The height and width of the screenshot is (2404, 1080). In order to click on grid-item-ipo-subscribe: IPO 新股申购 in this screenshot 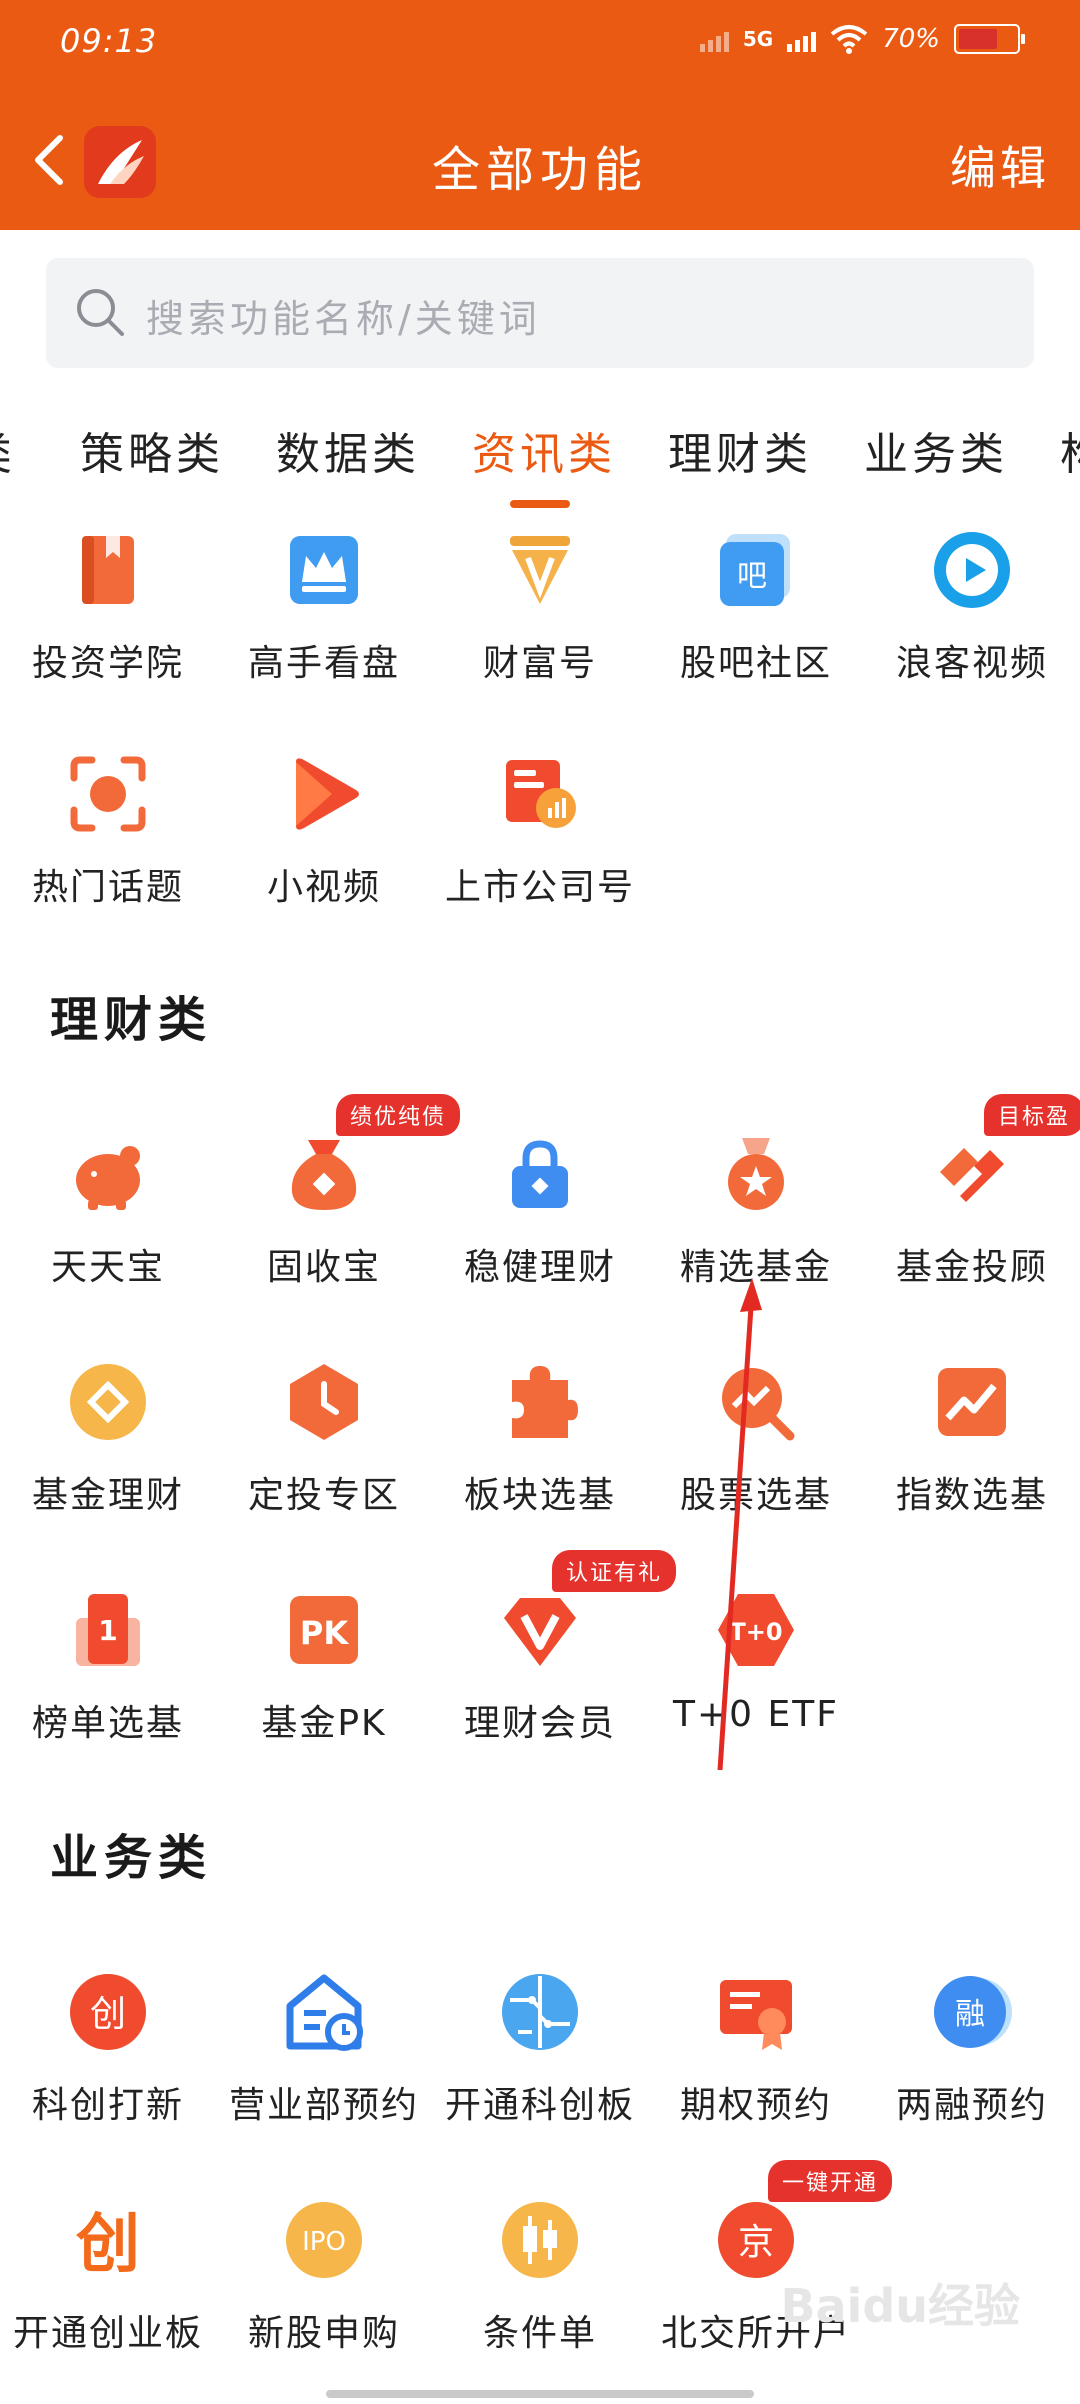, I will do `click(324, 2277)`.